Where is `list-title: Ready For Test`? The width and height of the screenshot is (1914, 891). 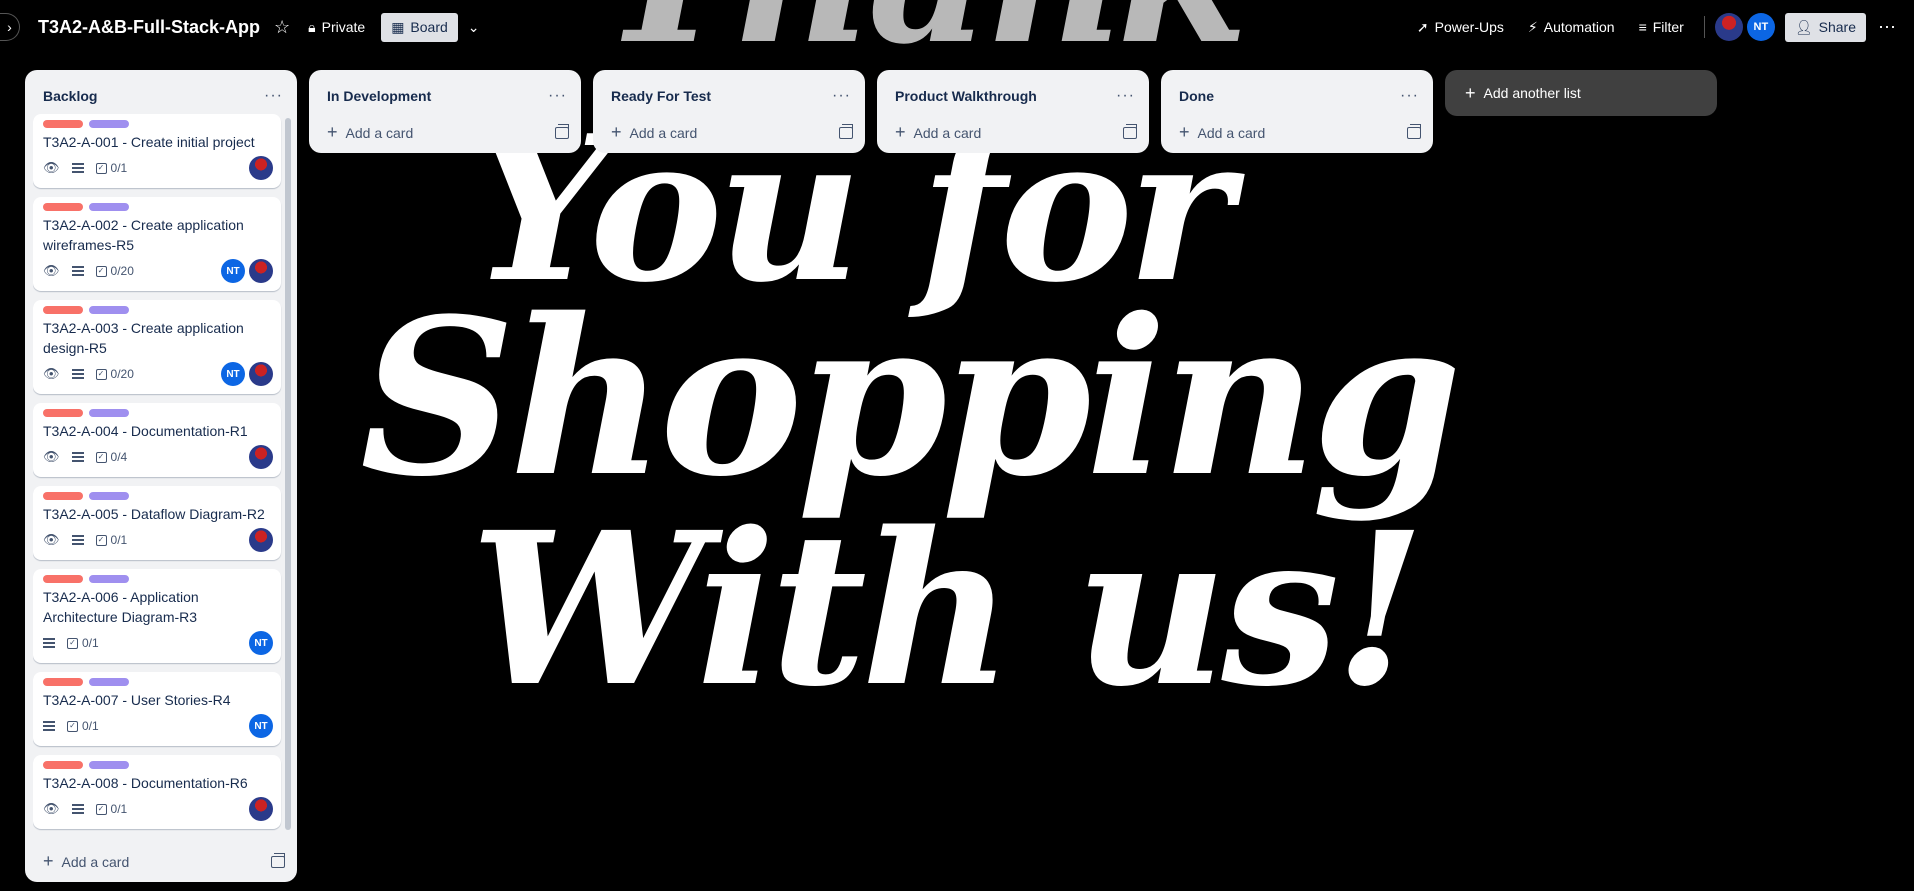
list-title: Ready For Test is located at coordinates (661, 96).